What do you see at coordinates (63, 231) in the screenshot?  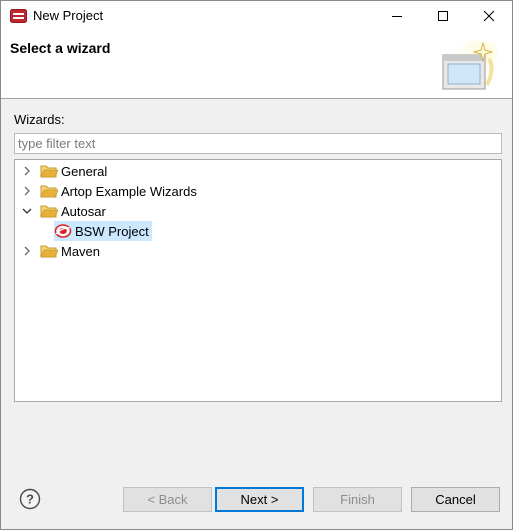 I see `bsw-project-icon` at bounding box center [63, 231].